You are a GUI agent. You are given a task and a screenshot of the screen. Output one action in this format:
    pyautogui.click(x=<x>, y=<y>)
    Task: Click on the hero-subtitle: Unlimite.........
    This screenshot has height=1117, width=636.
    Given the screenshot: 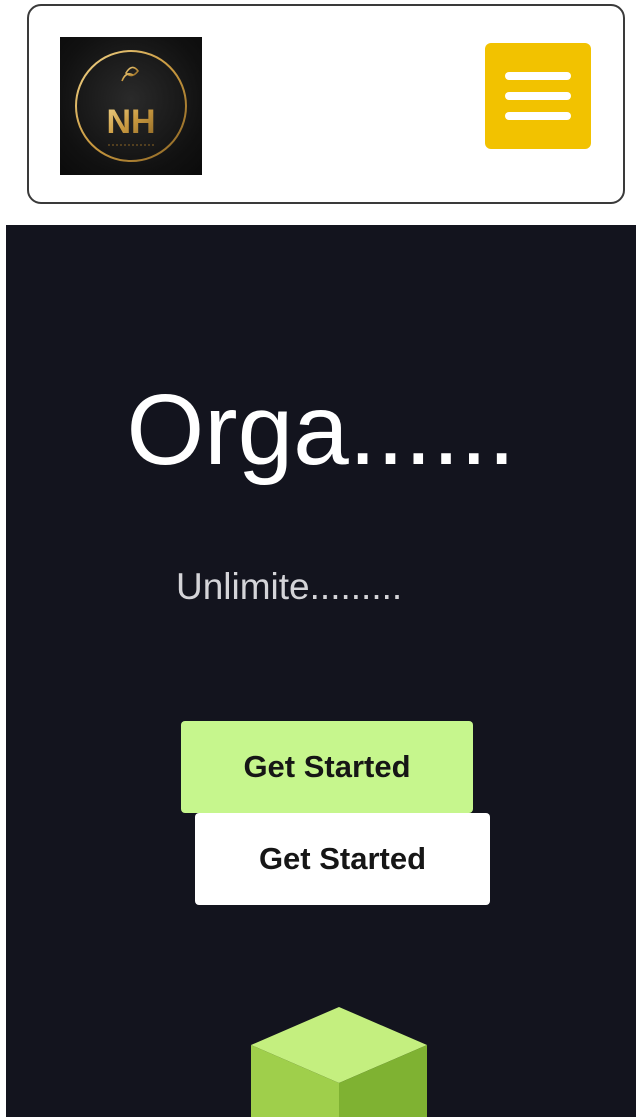 What is the action you would take?
    pyautogui.click(x=289, y=586)
    